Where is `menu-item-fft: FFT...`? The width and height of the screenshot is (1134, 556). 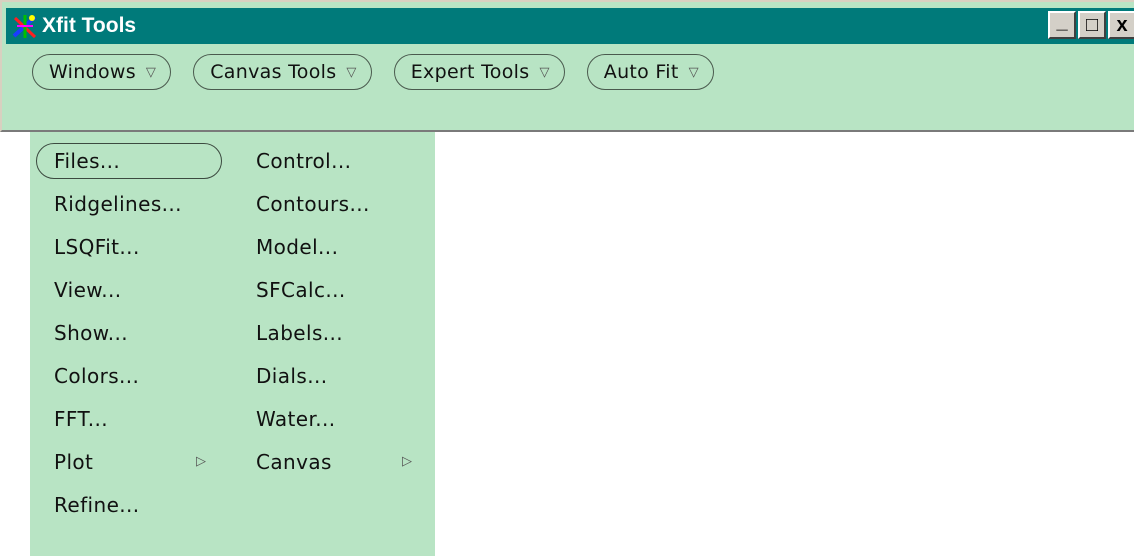 menu-item-fft: FFT... is located at coordinates (81, 419).